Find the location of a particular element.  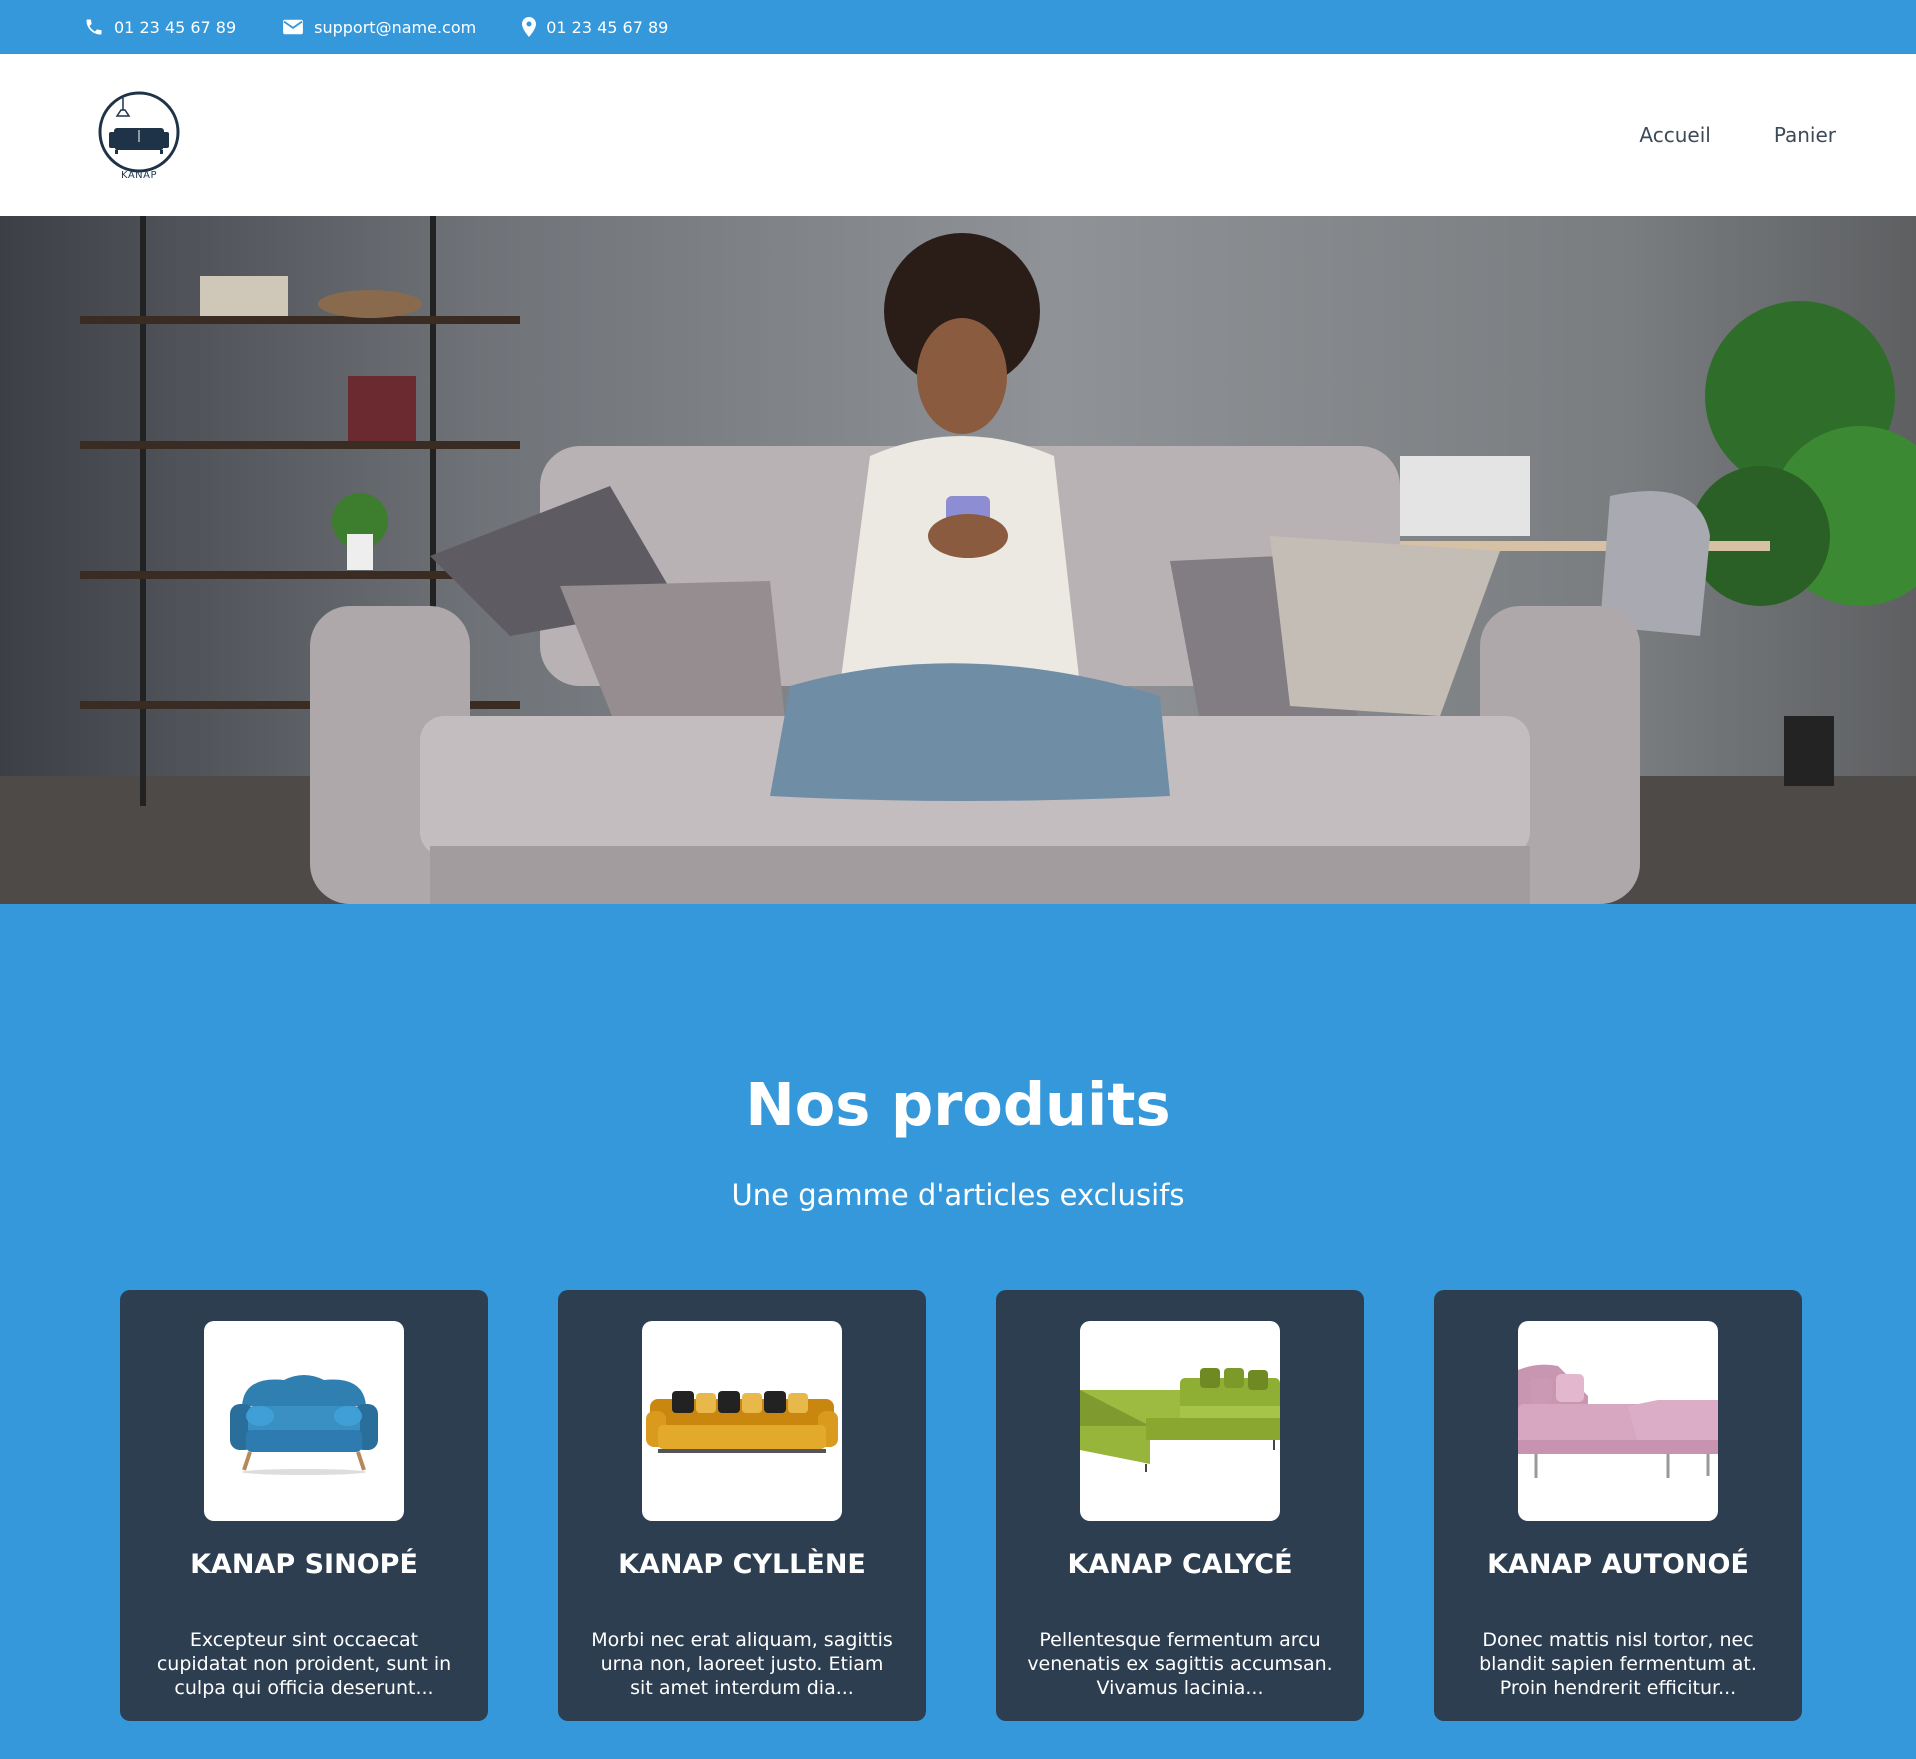

nav-link-panier: Panier is located at coordinates (1805, 135).